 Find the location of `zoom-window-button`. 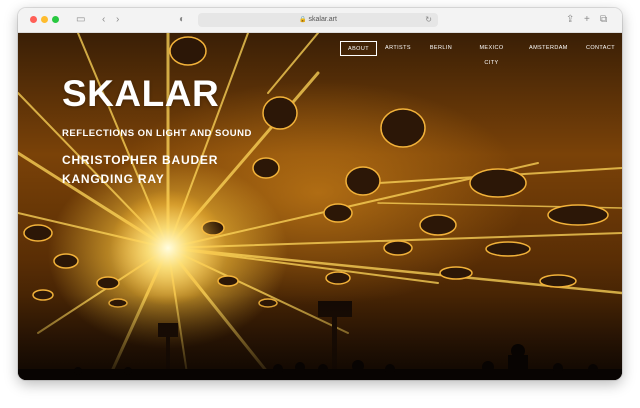

zoom-window-button is located at coordinates (55, 19).